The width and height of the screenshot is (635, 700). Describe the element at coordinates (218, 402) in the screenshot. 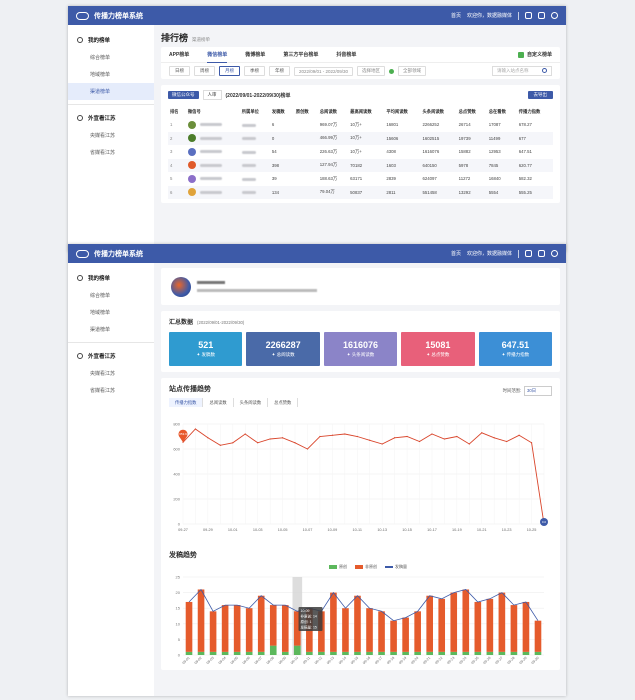

I see `tab-total-reads: 总阅读数` at that location.